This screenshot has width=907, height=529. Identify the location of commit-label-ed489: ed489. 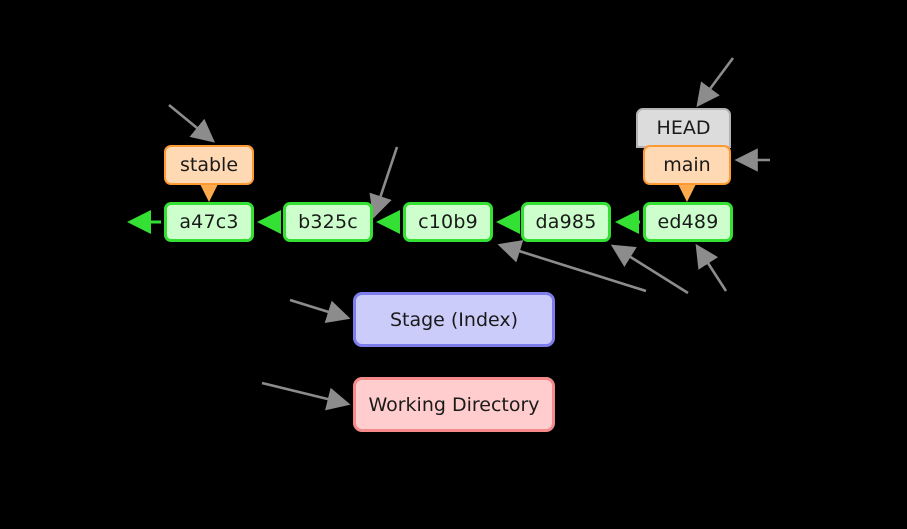
(688, 222).